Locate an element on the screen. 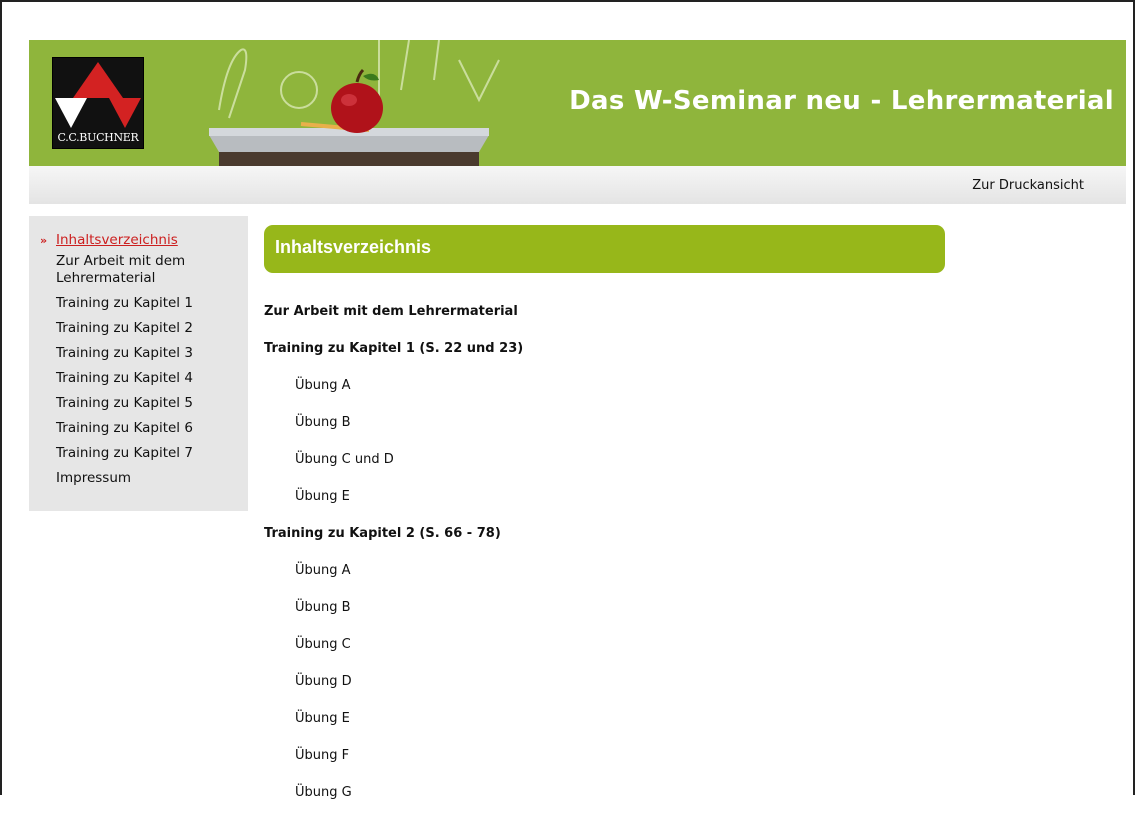 This screenshot has height=821, width=1137. sidebar-item-label: Training zu Kapitel 3 is located at coordinates (124, 353).